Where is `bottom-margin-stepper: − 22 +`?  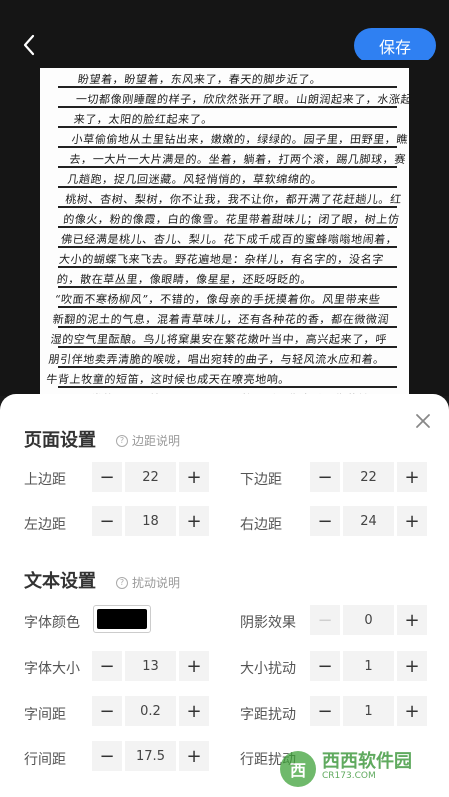
bottom-margin-stepper: − 22 + is located at coordinates (368, 477).